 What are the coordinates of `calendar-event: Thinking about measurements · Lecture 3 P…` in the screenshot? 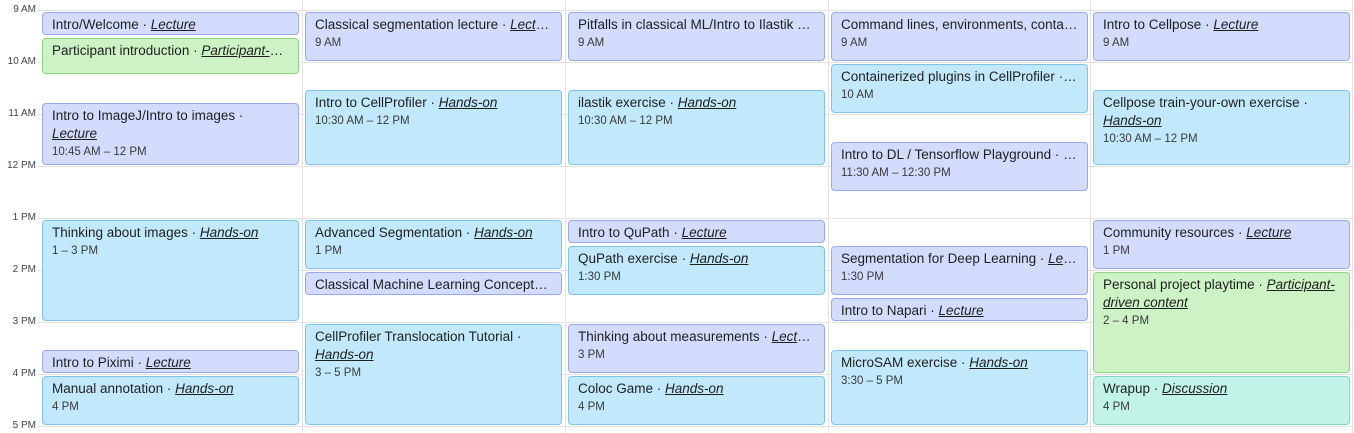 It's located at (696, 348).